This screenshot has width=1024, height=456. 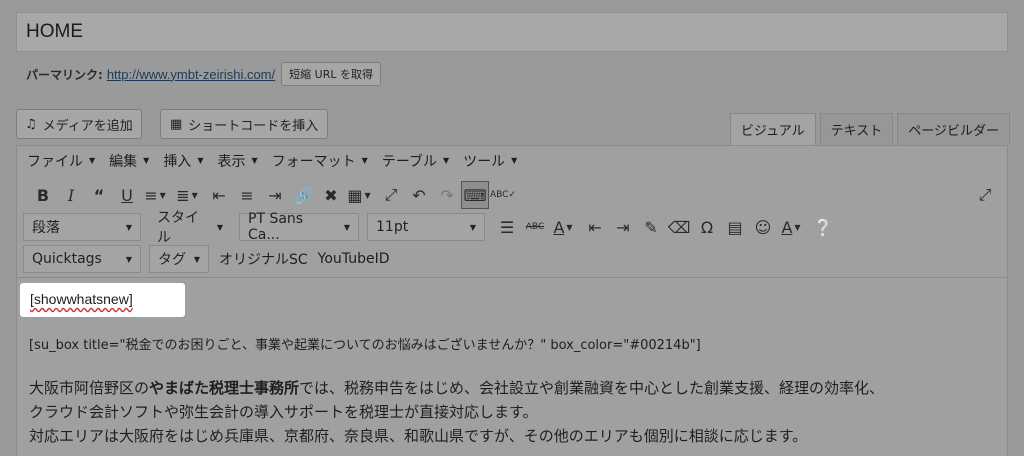 I want to click on strikethrough-icon: ABC, so click(x=535, y=227).